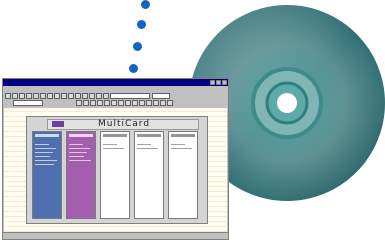 This screenshot has height=243, width=385. I want to click on menu-bar, so click(115, 89).